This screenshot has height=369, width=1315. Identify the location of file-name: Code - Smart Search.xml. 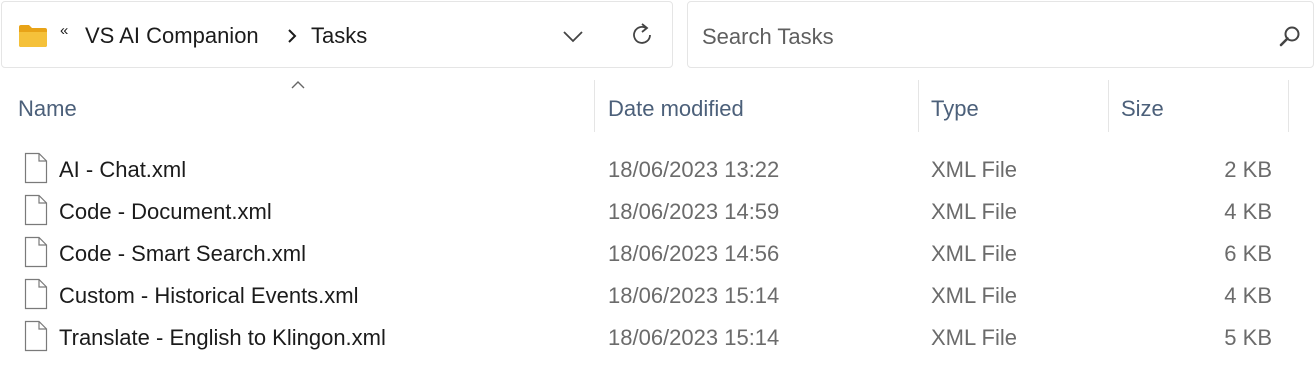
(182, 253).